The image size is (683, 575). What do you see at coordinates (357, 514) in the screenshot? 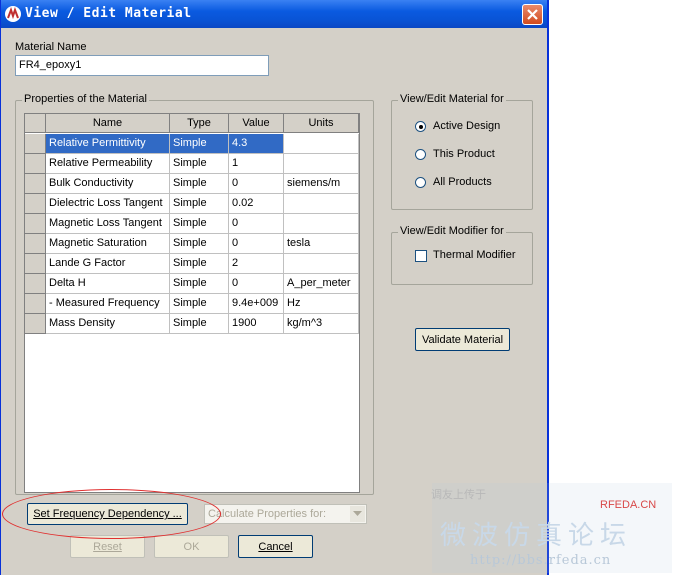
I see `chevron-down-icon` at bounding box center [357, 514].